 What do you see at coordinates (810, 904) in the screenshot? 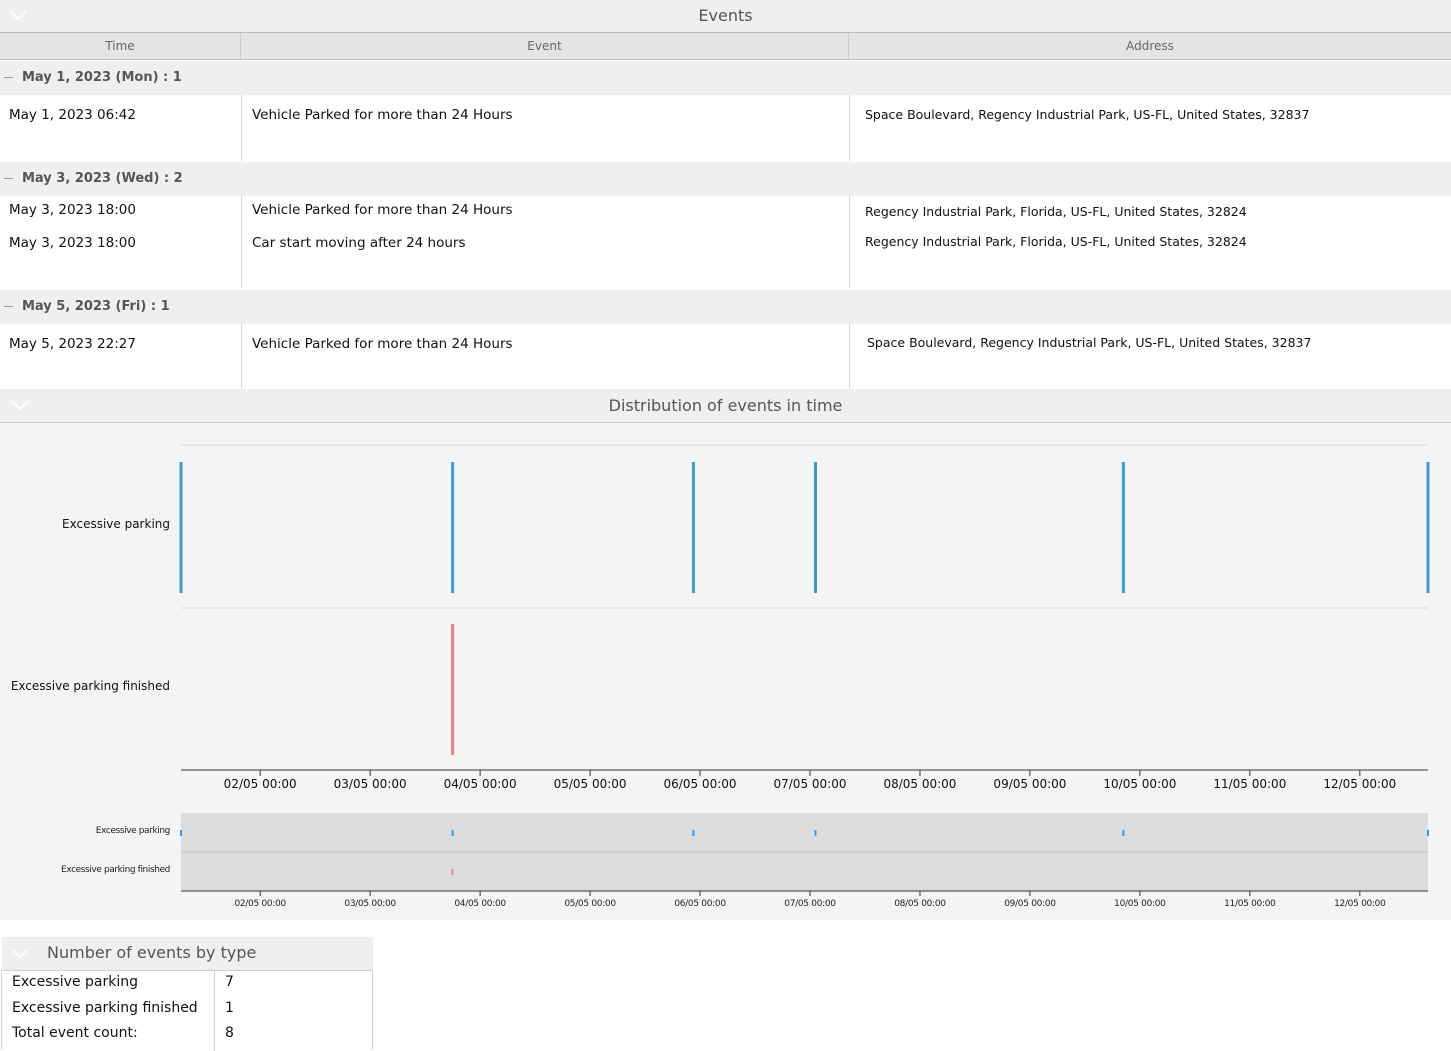
I see `overview-x-tick-label: 07/05 00:00` at bounding box center [810, 904].